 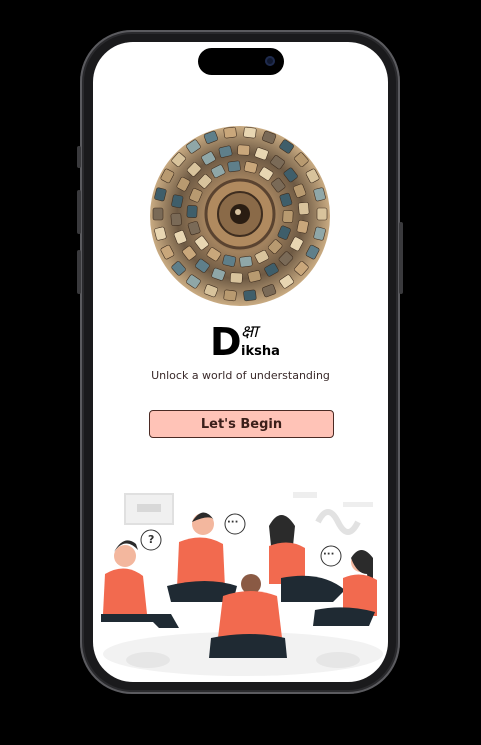 I want to click on logo-word: iksha, so click(x=260, y=351).